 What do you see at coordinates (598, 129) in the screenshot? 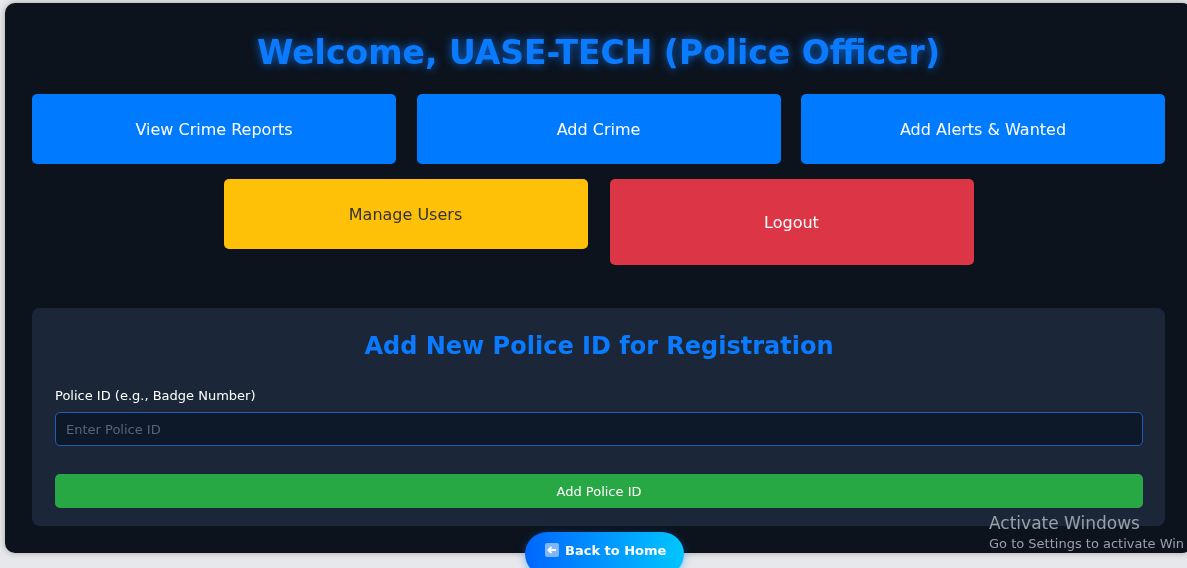
I see `action-button: Add Crime` at bounding box center [598, 129].